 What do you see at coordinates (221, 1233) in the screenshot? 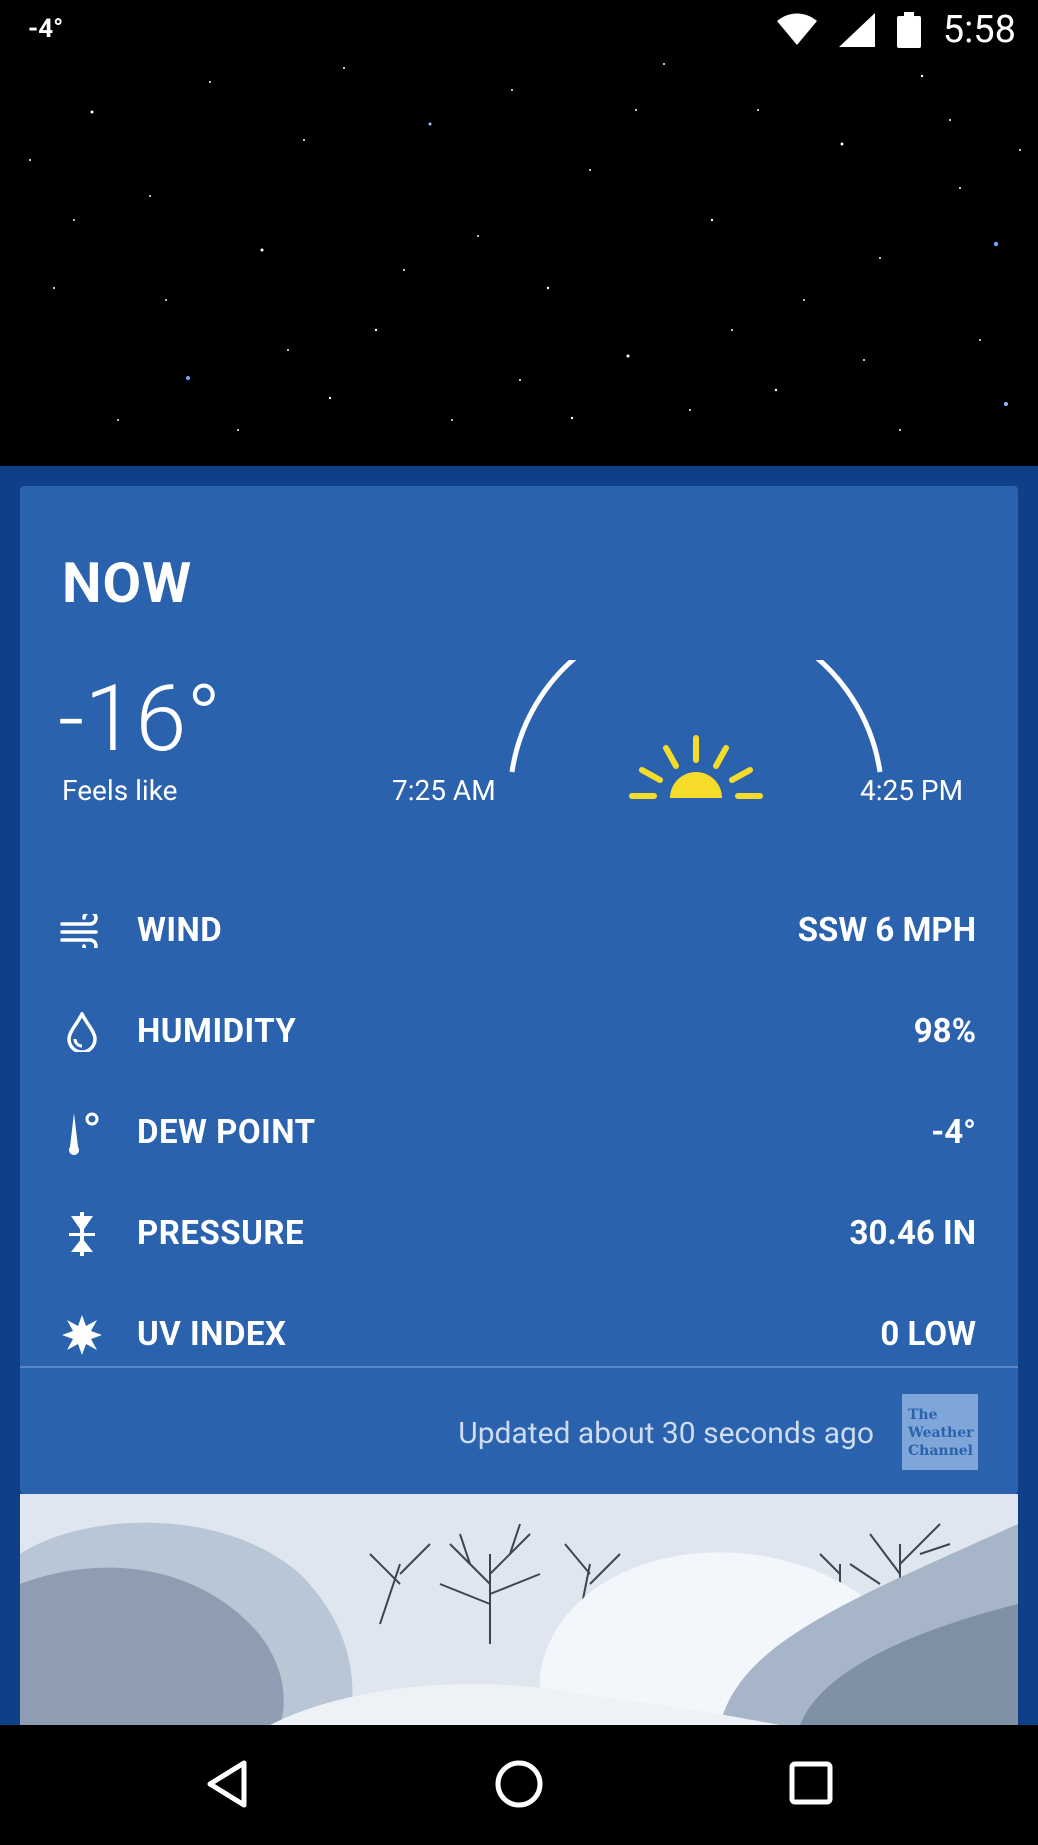
I see `pressure-label: PRESSURE` at bounding box center [221, 1233].